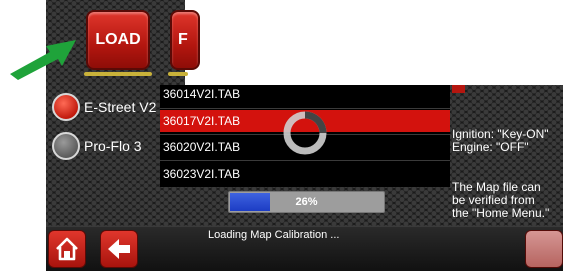  I want to click on next-toolbar-button: F, so click(185, 40).